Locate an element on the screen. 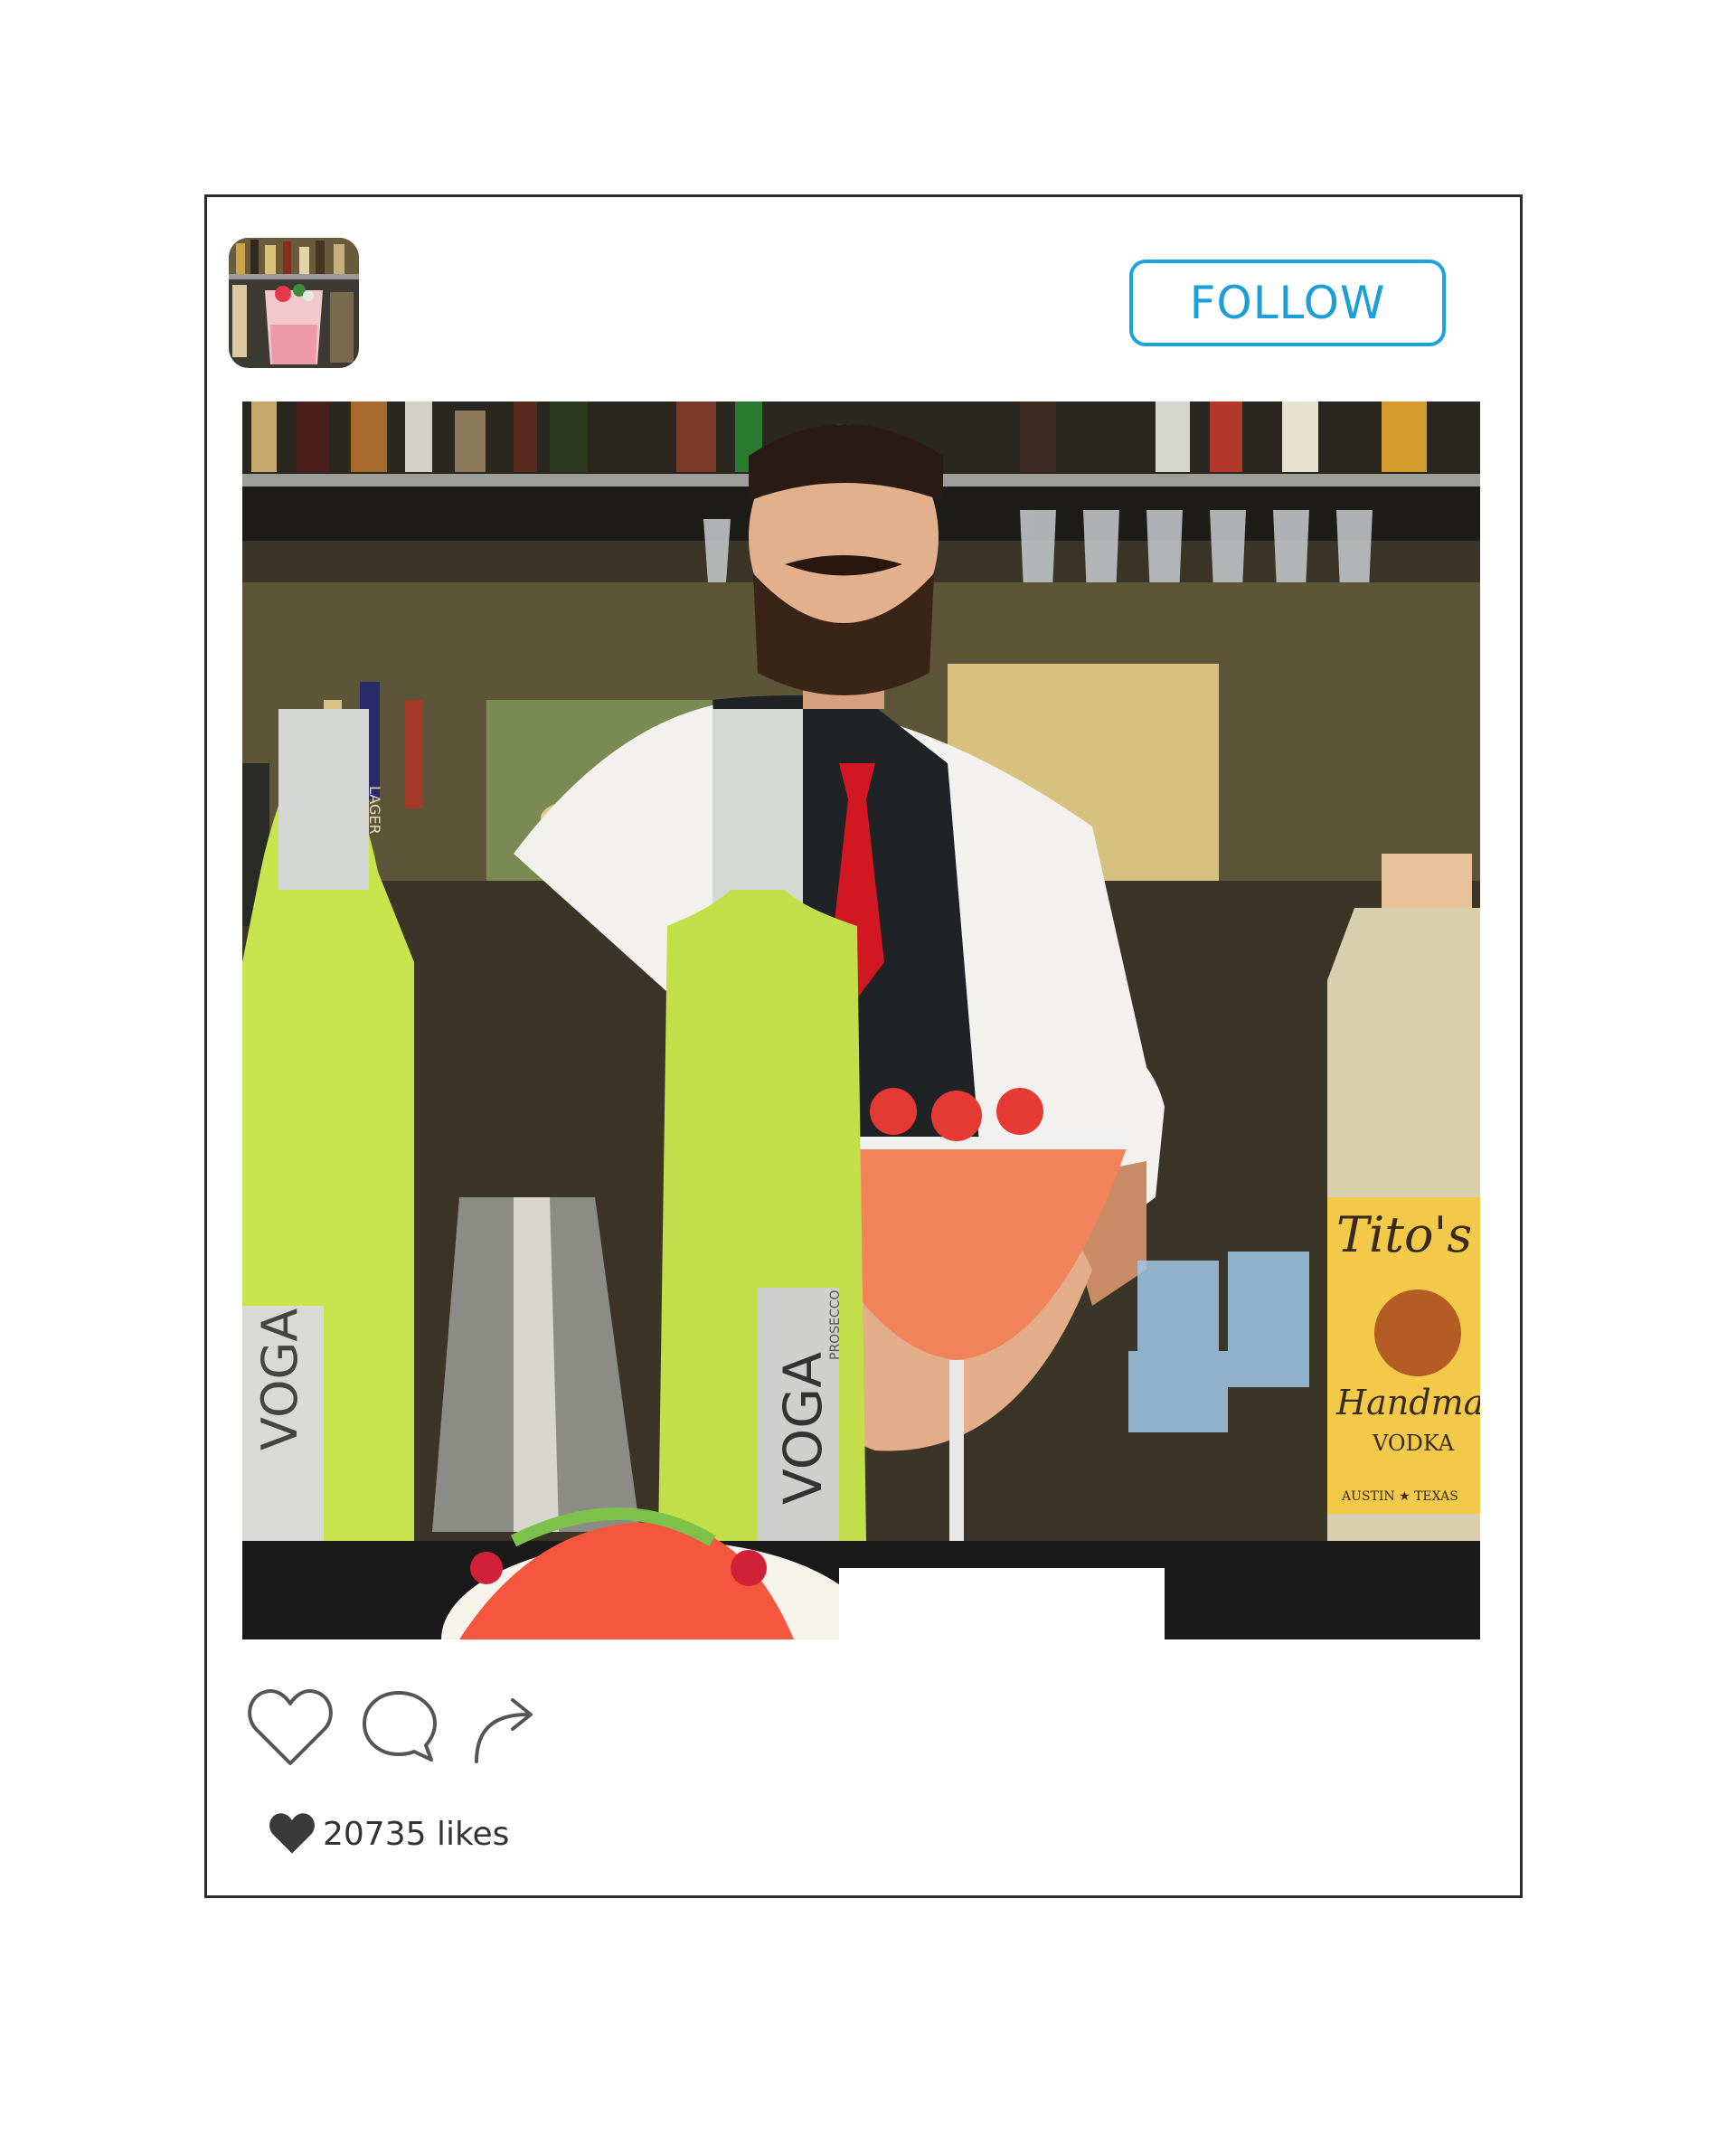  like-button is located at coordinates (290, 1729).